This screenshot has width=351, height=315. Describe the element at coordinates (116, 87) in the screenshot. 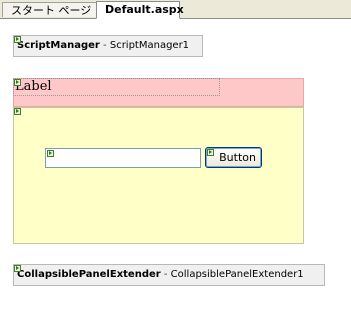

I see `label-control: Label` at that location.